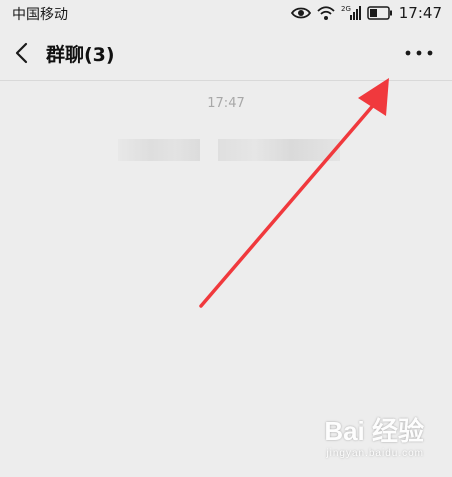 This screenshot has height=477, width=452. I want to click on battery-icon, so click(379, 13).